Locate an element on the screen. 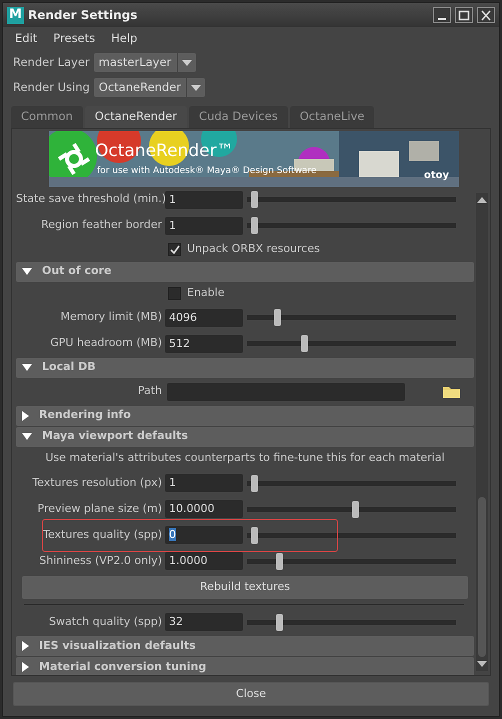 The image size is (502, 719). field-label: Render Layer is located at coordinates (51, 63).